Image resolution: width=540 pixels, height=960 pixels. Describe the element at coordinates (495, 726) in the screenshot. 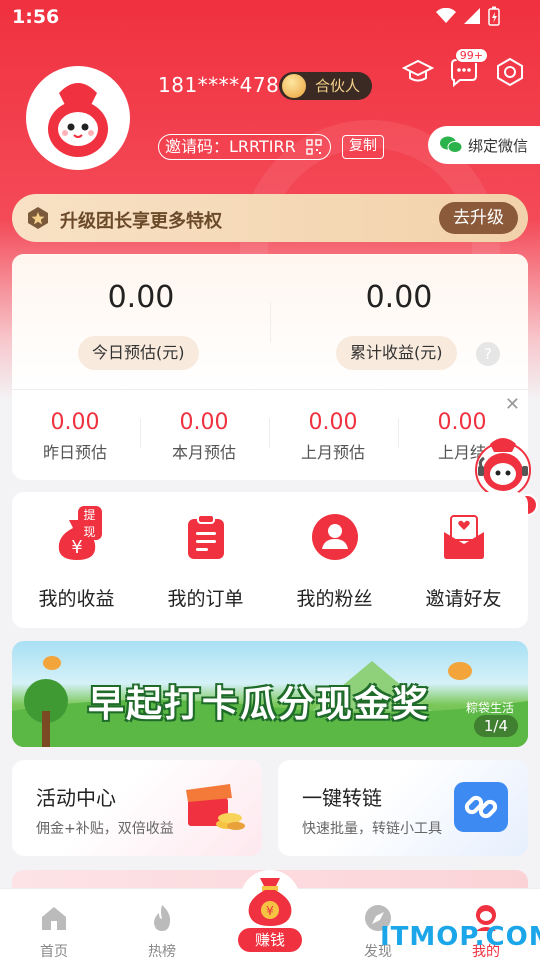

I see `banner-page-indicator: 1/4` at that location.